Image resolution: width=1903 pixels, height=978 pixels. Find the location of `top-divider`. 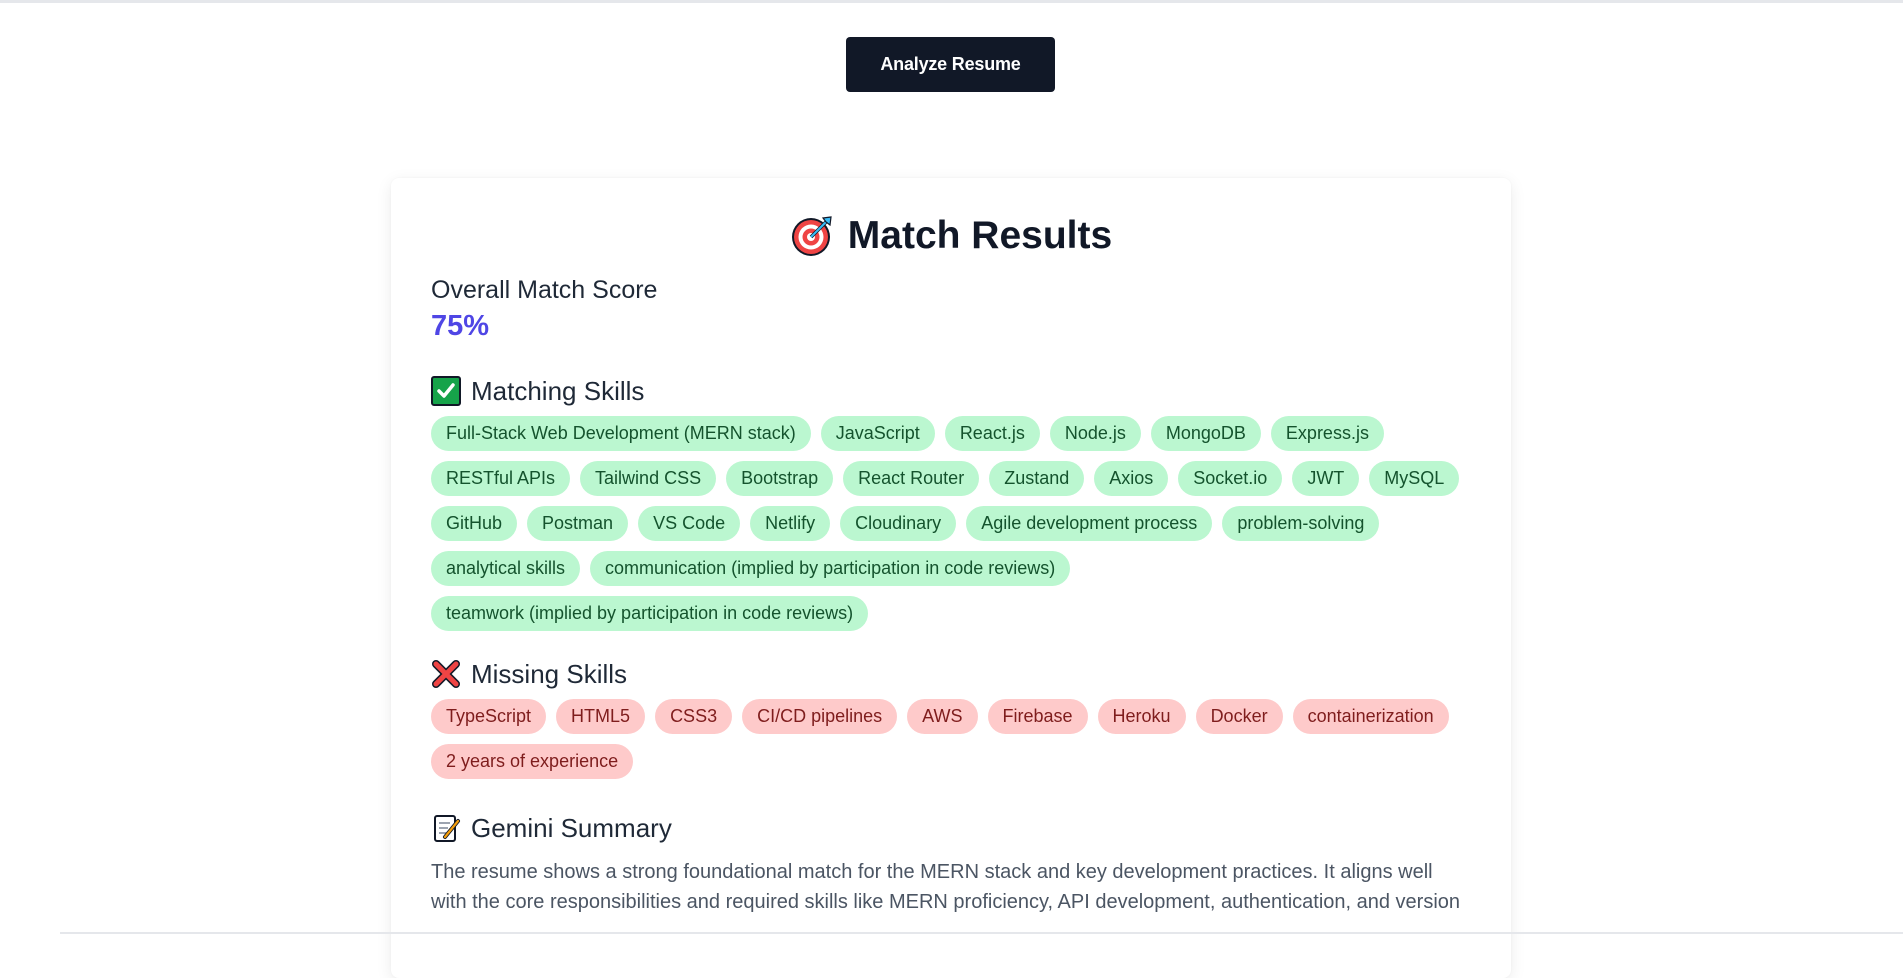

top-divider is located at coordinates (951, 1).